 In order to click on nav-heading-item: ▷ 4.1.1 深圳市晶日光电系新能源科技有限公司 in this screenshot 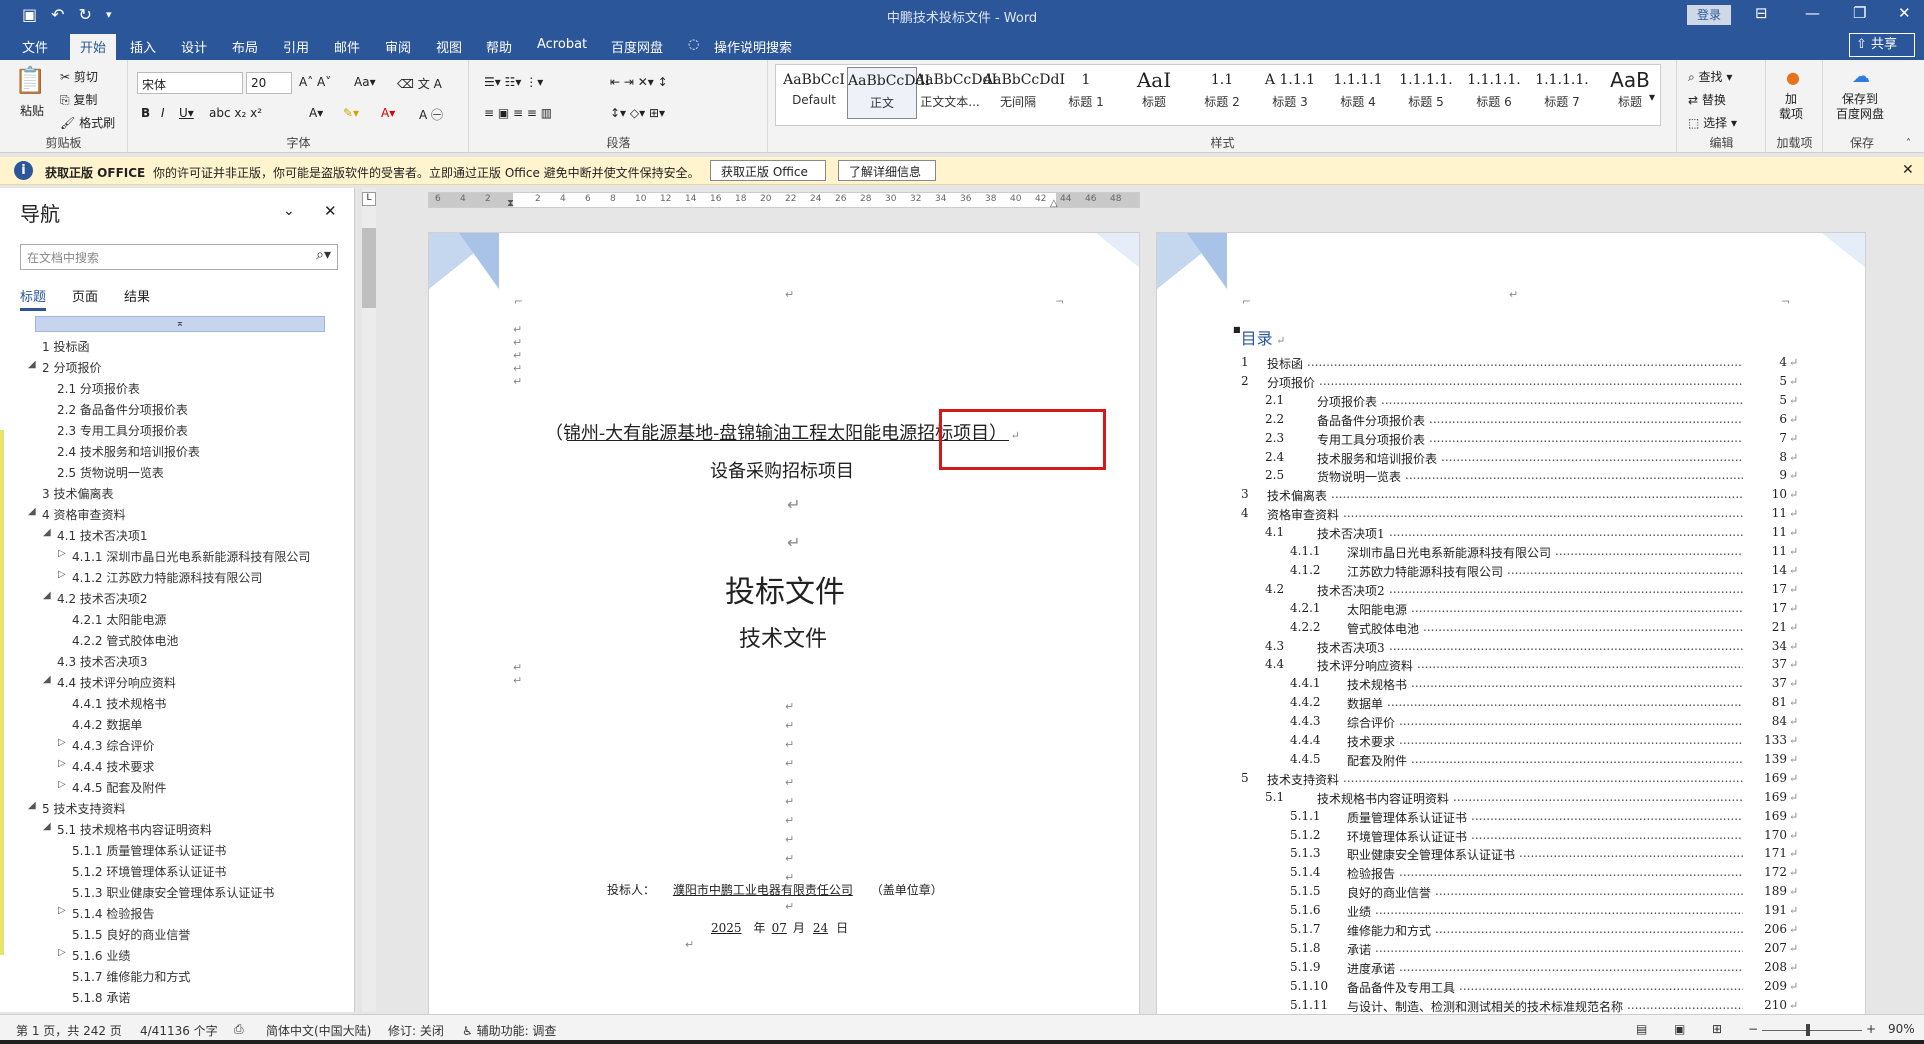, I will do `click(184, 556)`.